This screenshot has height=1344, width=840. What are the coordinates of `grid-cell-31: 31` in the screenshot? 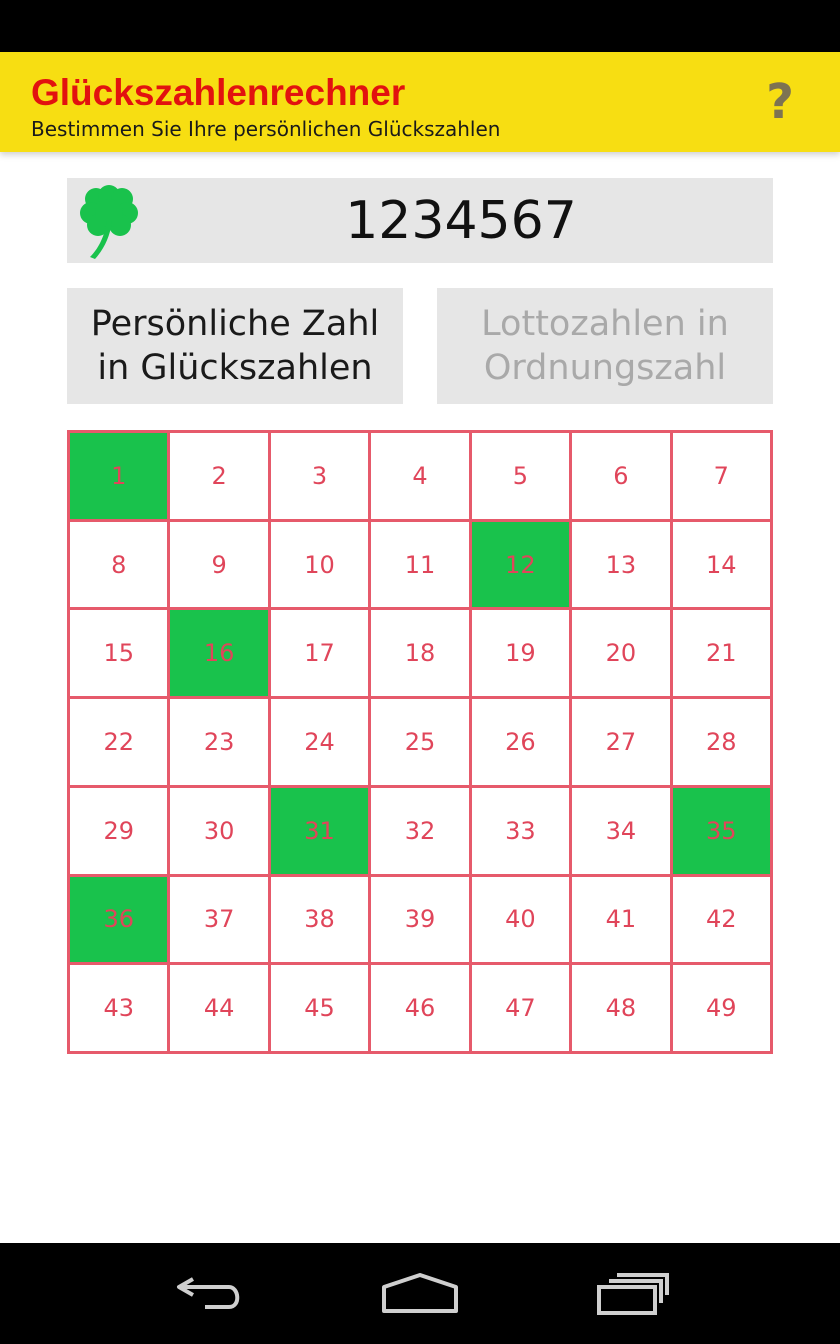 It's located at (319, 830).